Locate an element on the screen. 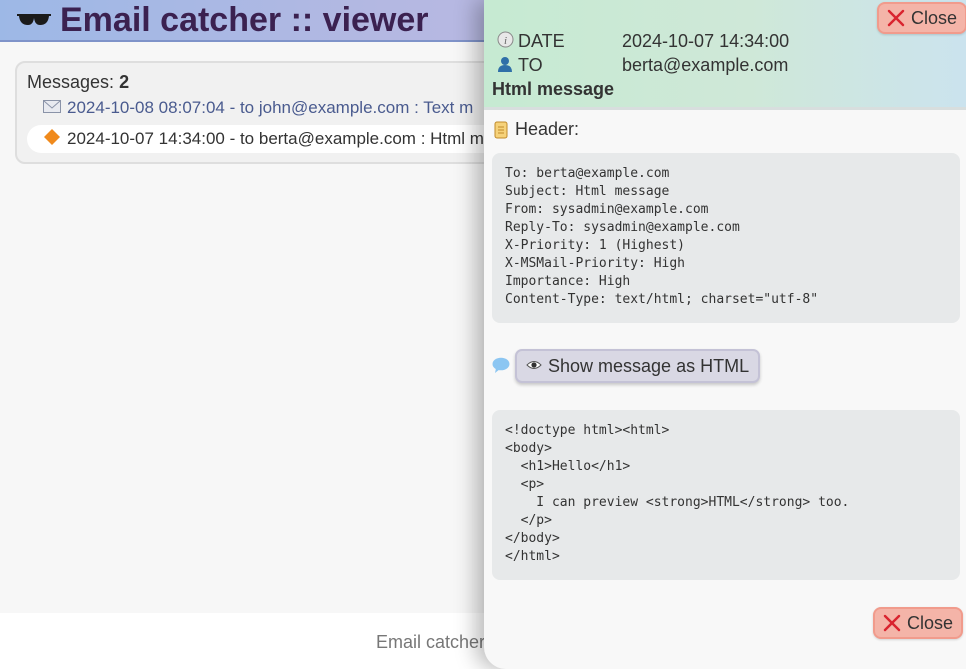  speech-bubble-icon is located at coordinates (501, 365).